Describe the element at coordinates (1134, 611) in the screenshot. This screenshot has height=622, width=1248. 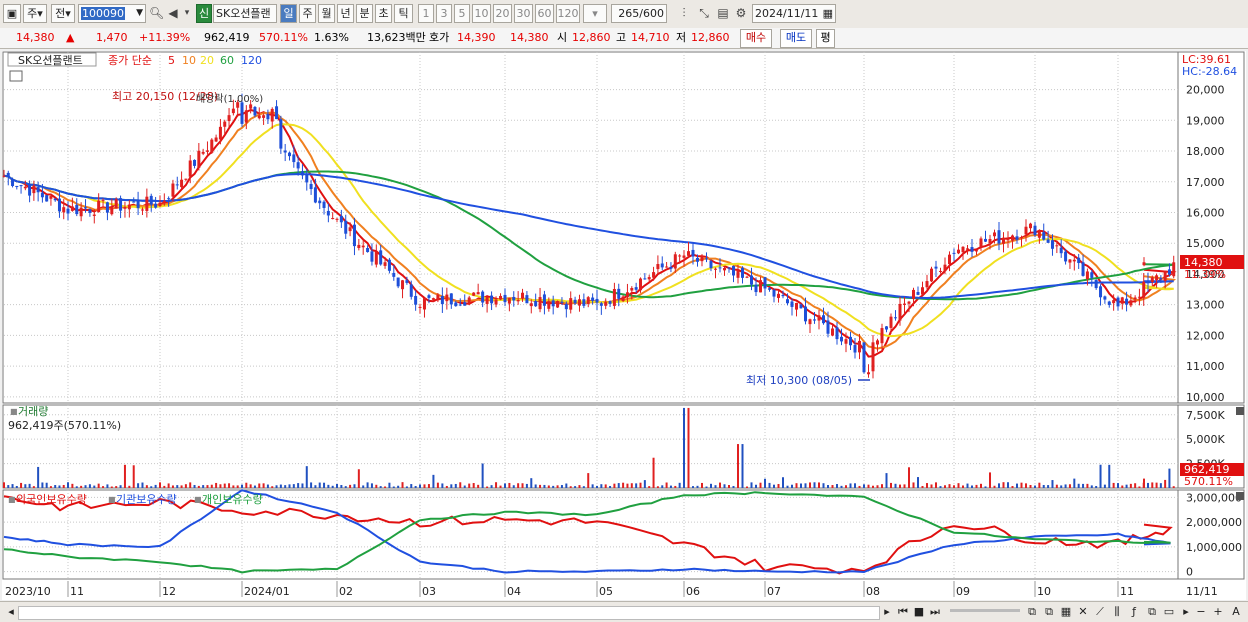
I see `fx-icon: ƒ` at that location.